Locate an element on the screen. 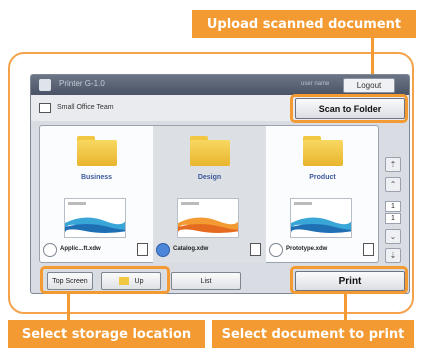  storage-highlight is located at coordinates (105, 280).